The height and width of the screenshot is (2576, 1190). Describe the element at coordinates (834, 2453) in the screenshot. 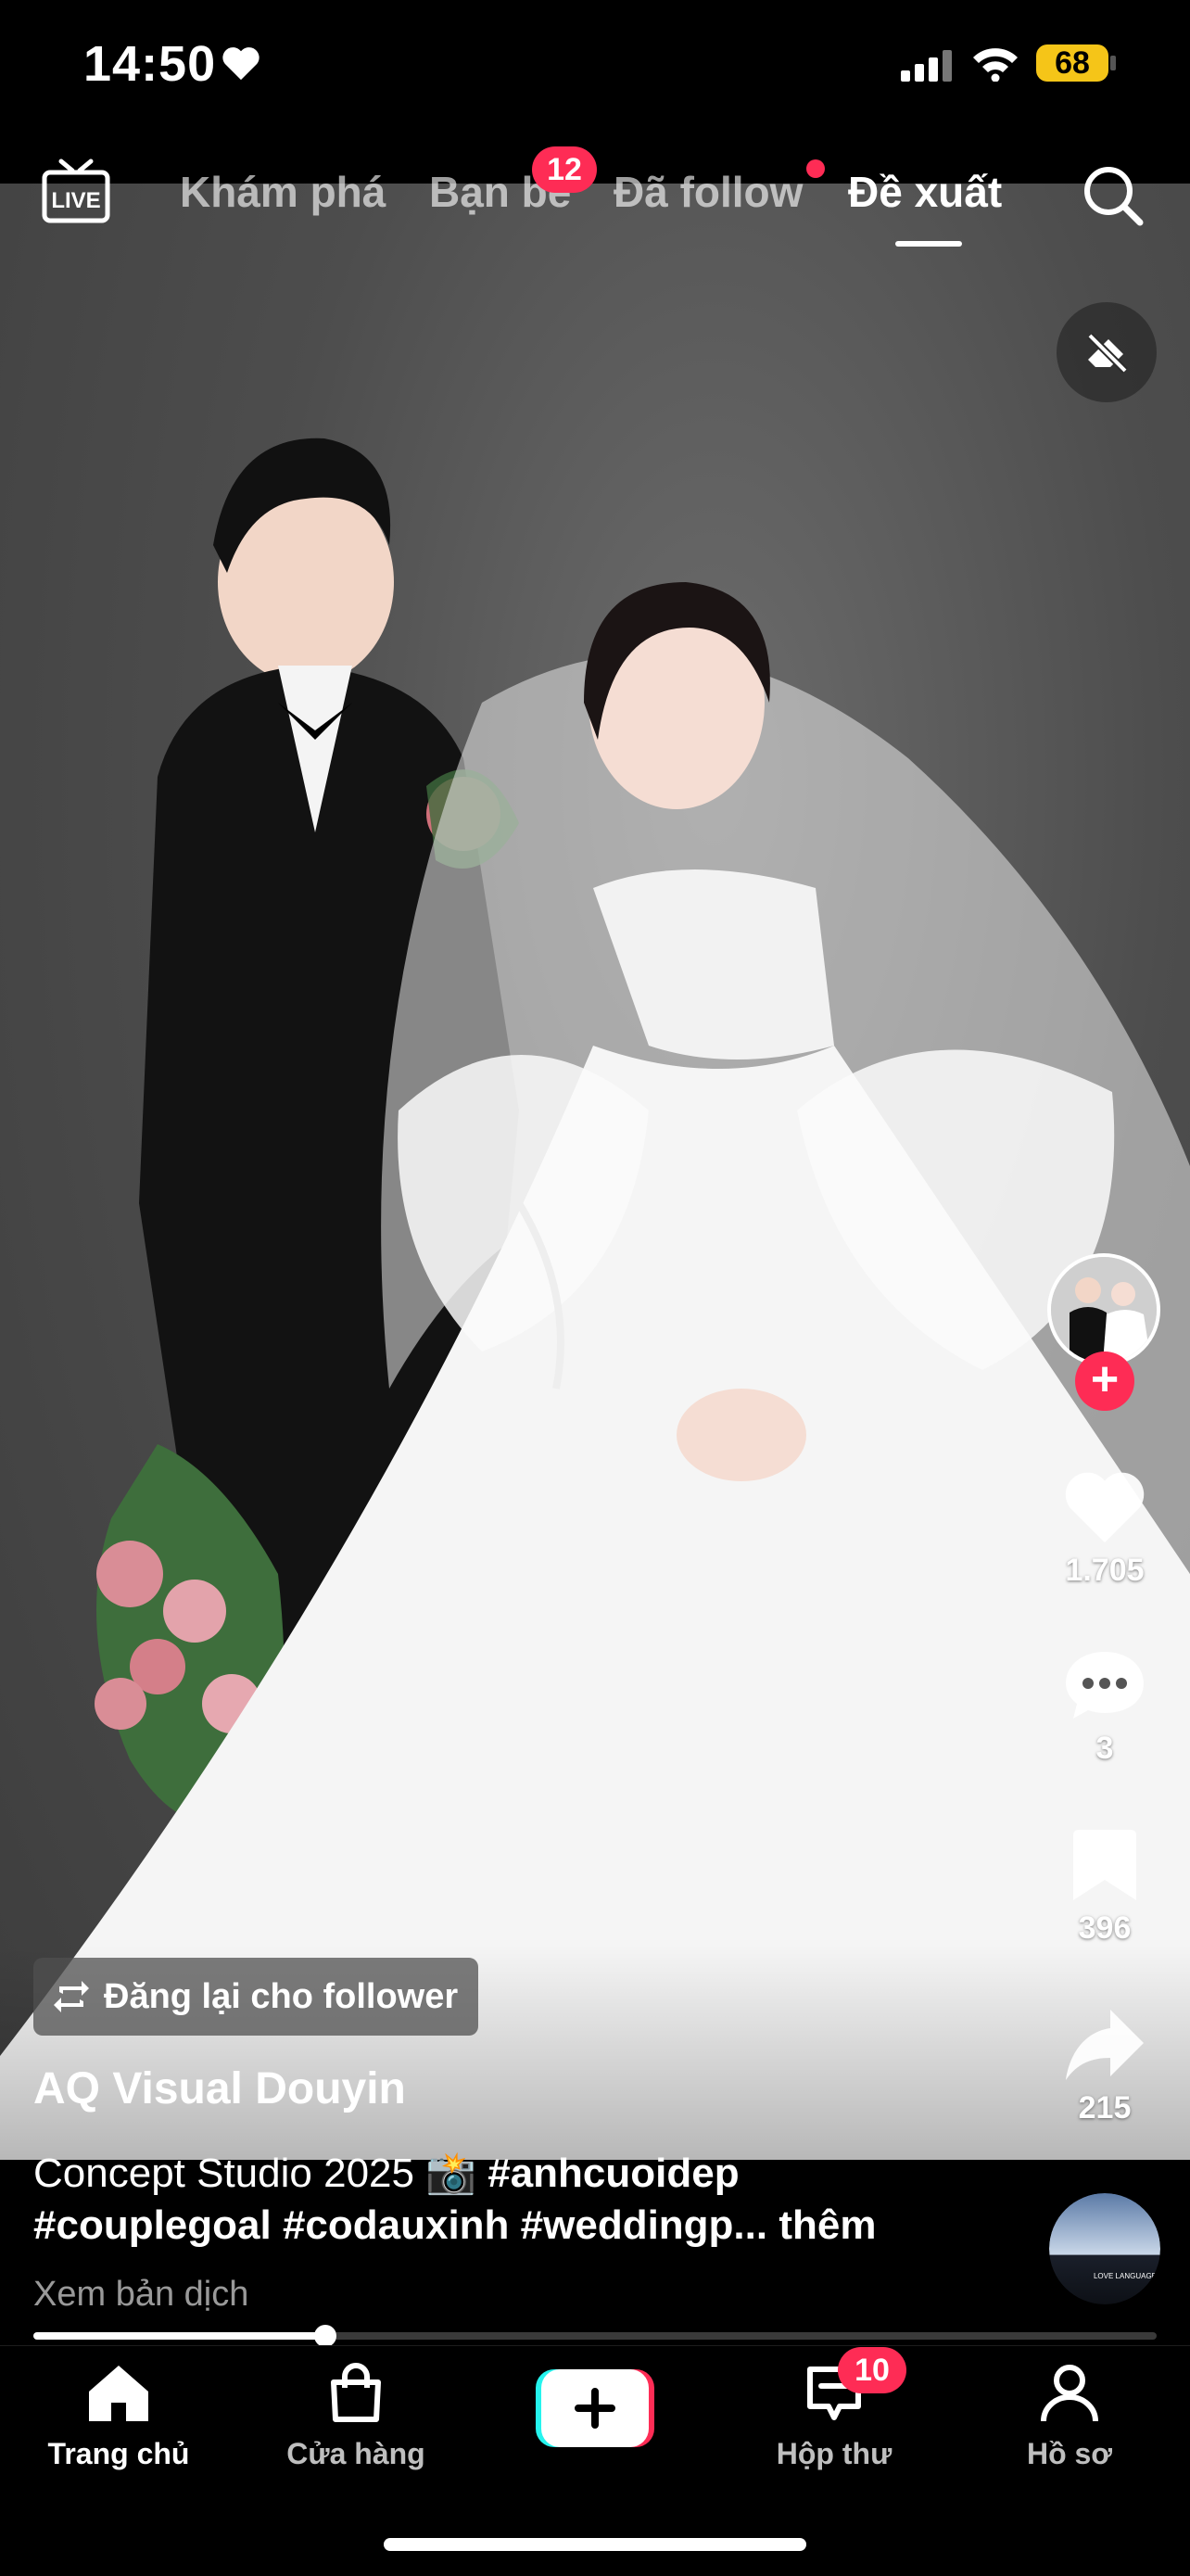

I see `nav-inbox-label: Hộp thư` at that location.